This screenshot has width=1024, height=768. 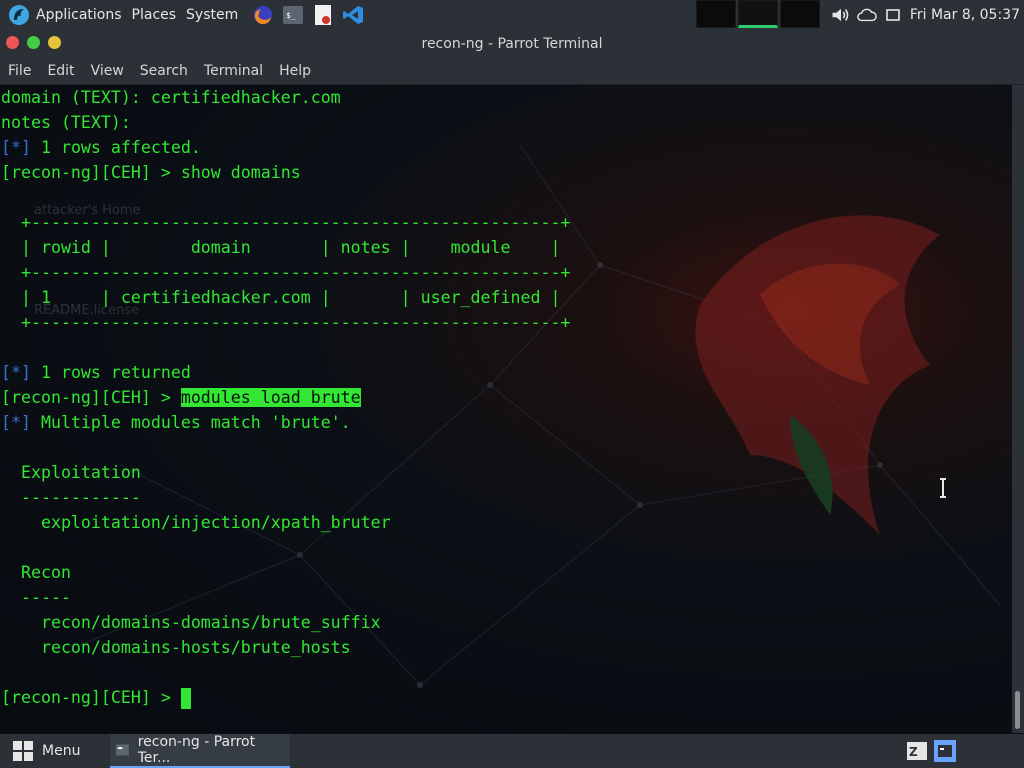 I want to click on terminal-line: Exploitation, so click(x=285, y=472).